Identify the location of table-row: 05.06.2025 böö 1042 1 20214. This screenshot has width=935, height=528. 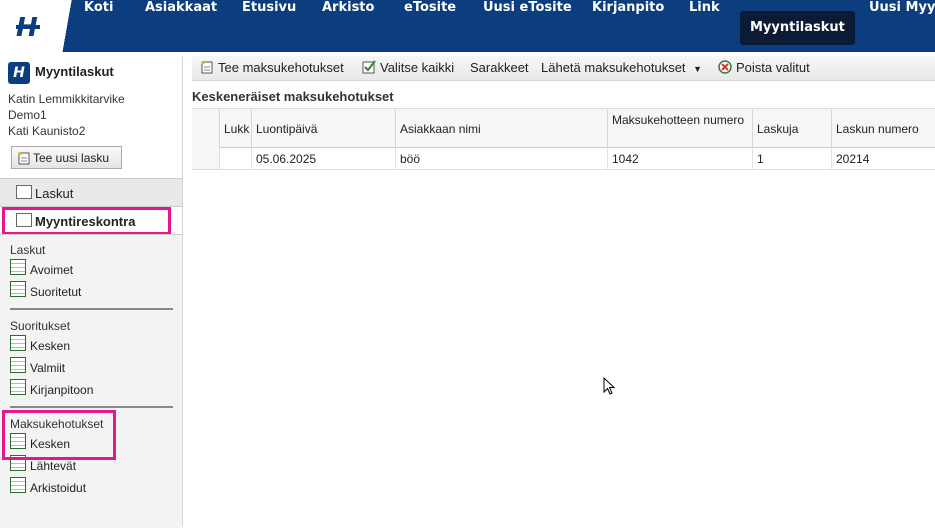
(563, 158).